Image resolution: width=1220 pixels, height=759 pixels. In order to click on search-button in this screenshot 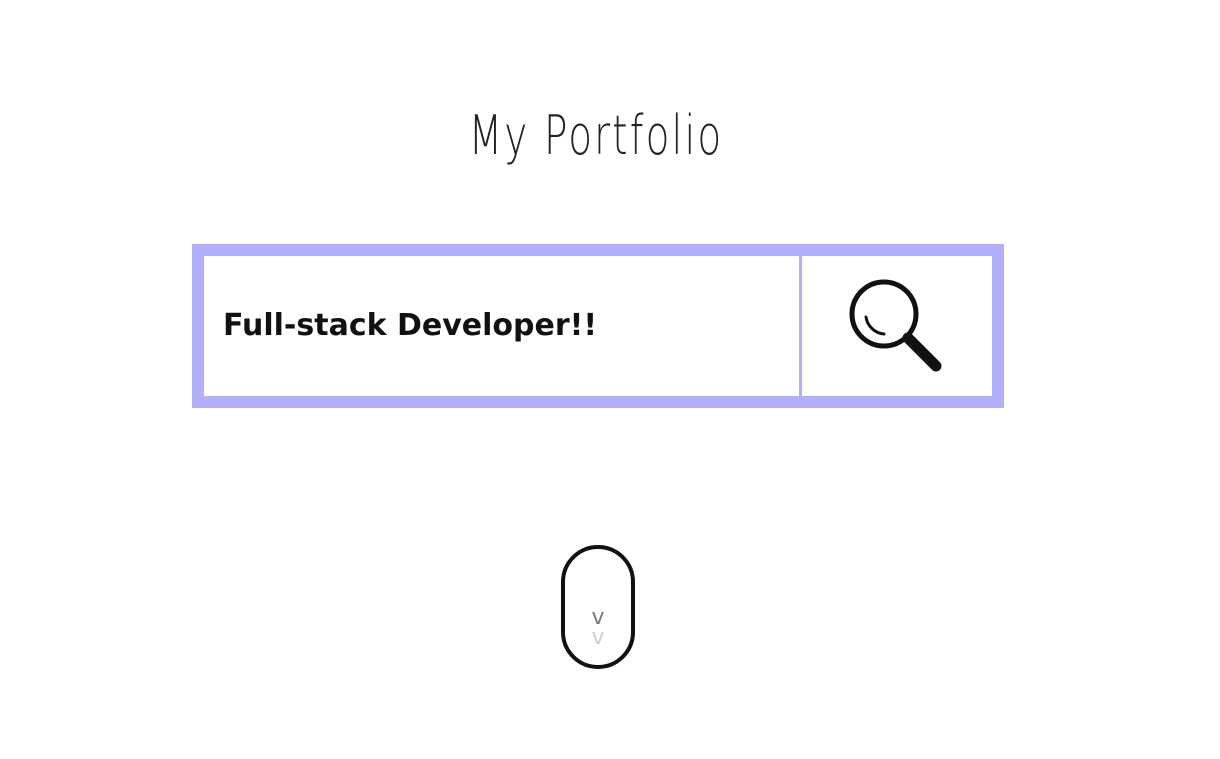, I will do `click(897, 326)`.